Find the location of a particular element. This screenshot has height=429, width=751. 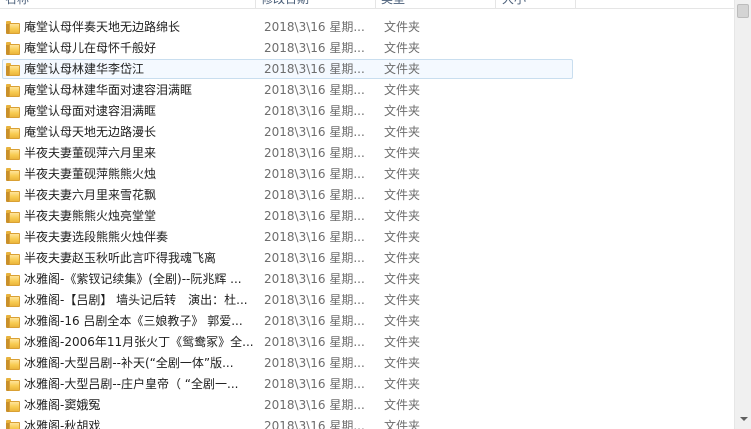

folder-row: 庵堂认母儿在母怀千般好 2018\3\16 星期... 文件夹 is located at coordinates (287, 48).